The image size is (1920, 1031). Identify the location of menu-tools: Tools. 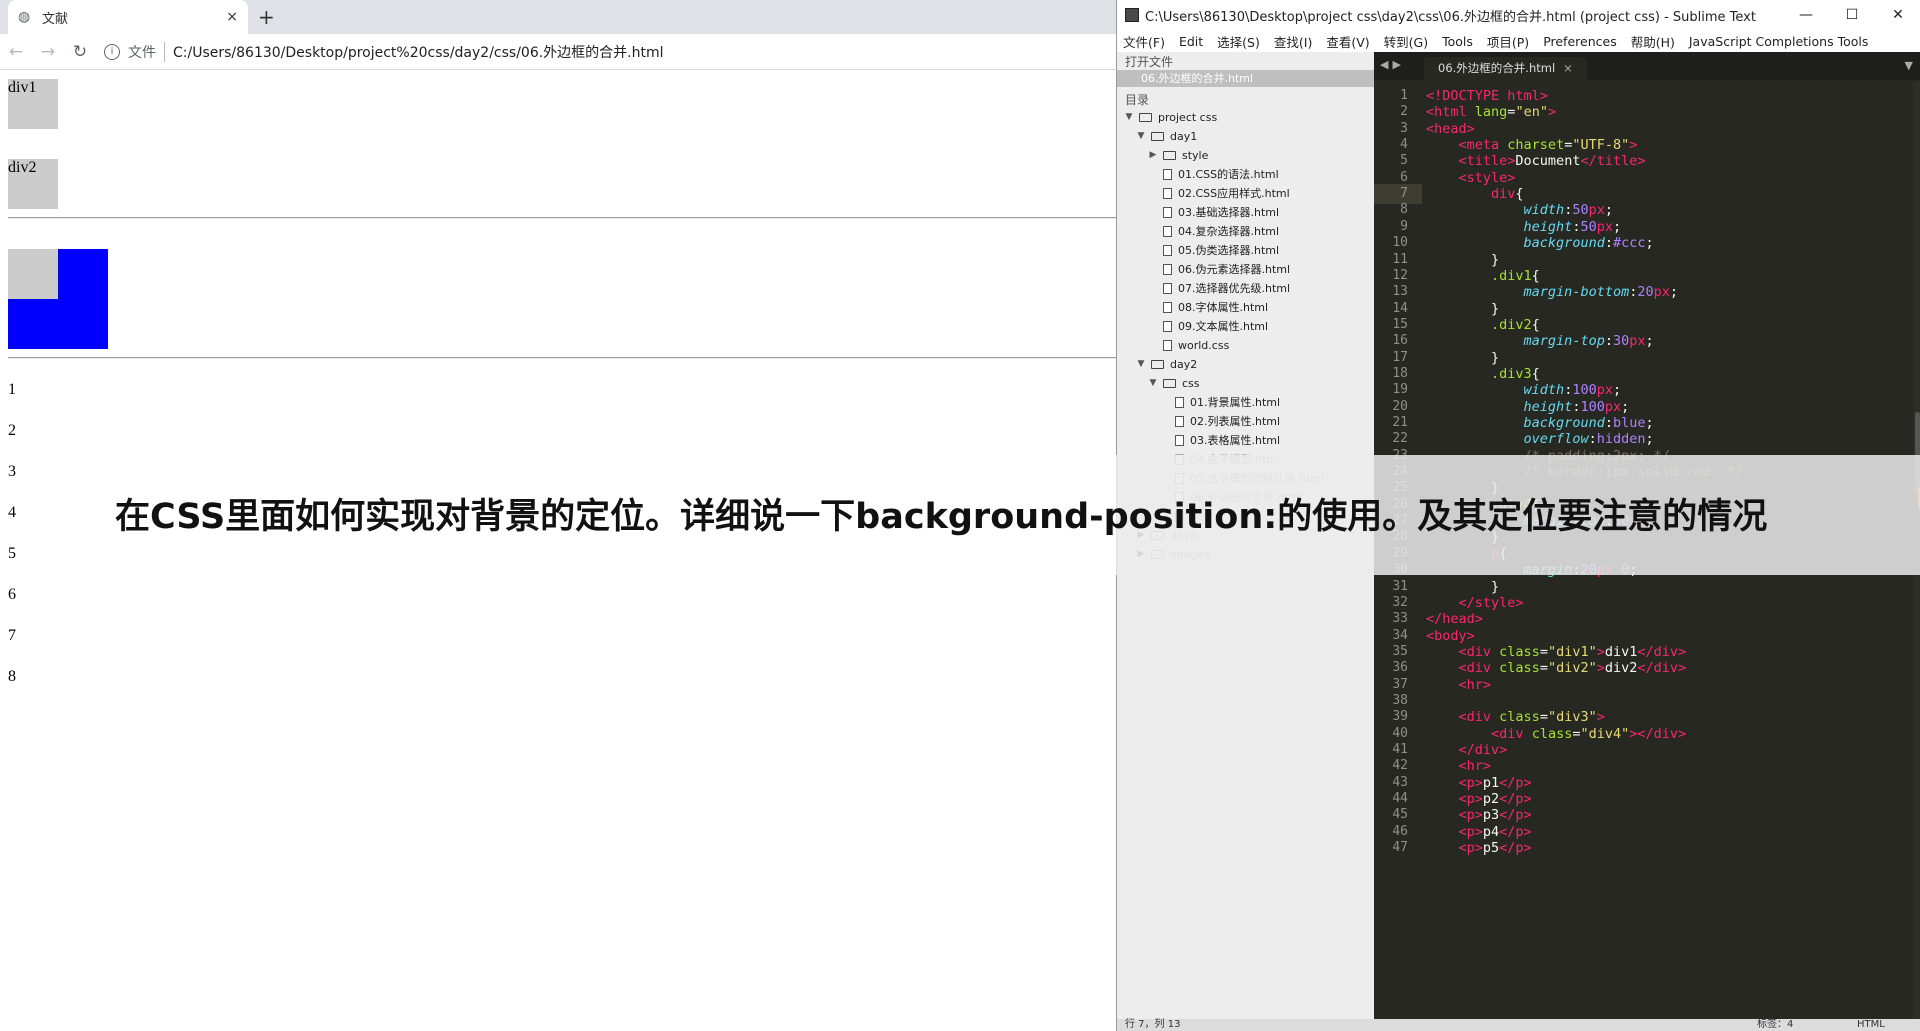
(1457, 41).